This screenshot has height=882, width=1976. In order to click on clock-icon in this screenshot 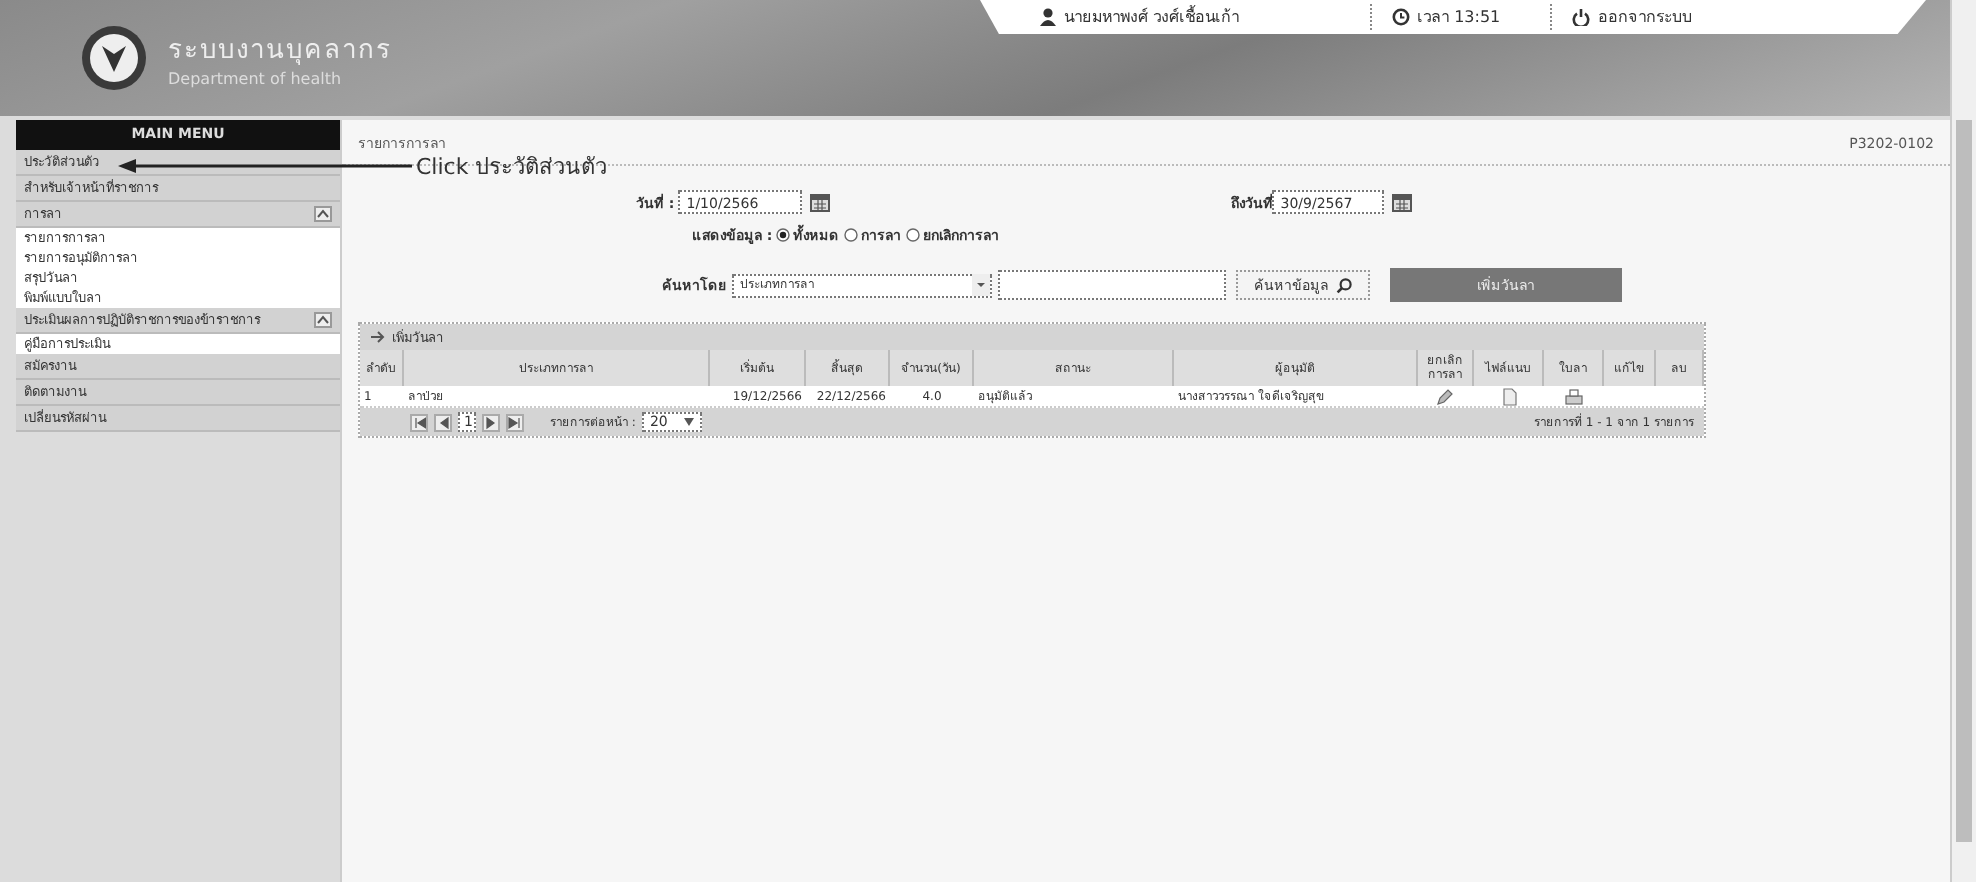, I will do `click(1400, 17)`.